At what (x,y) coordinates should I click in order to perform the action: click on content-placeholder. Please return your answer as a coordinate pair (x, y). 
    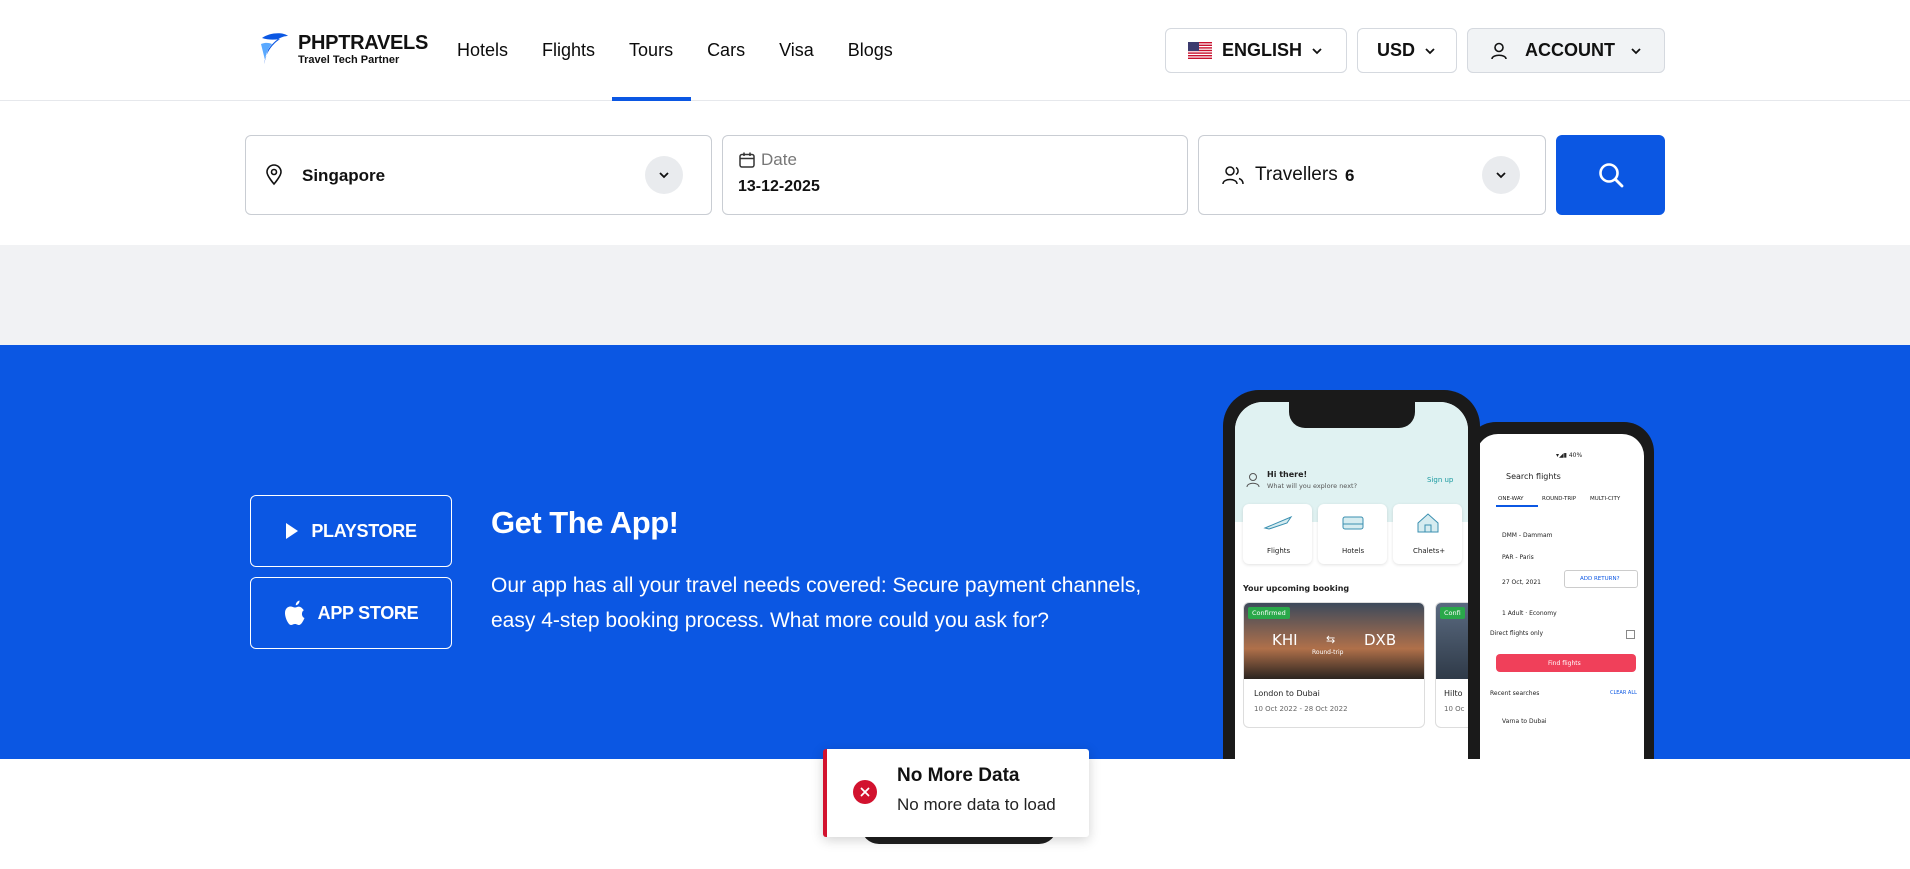
    Looking at the image, I should click on (955, 295).